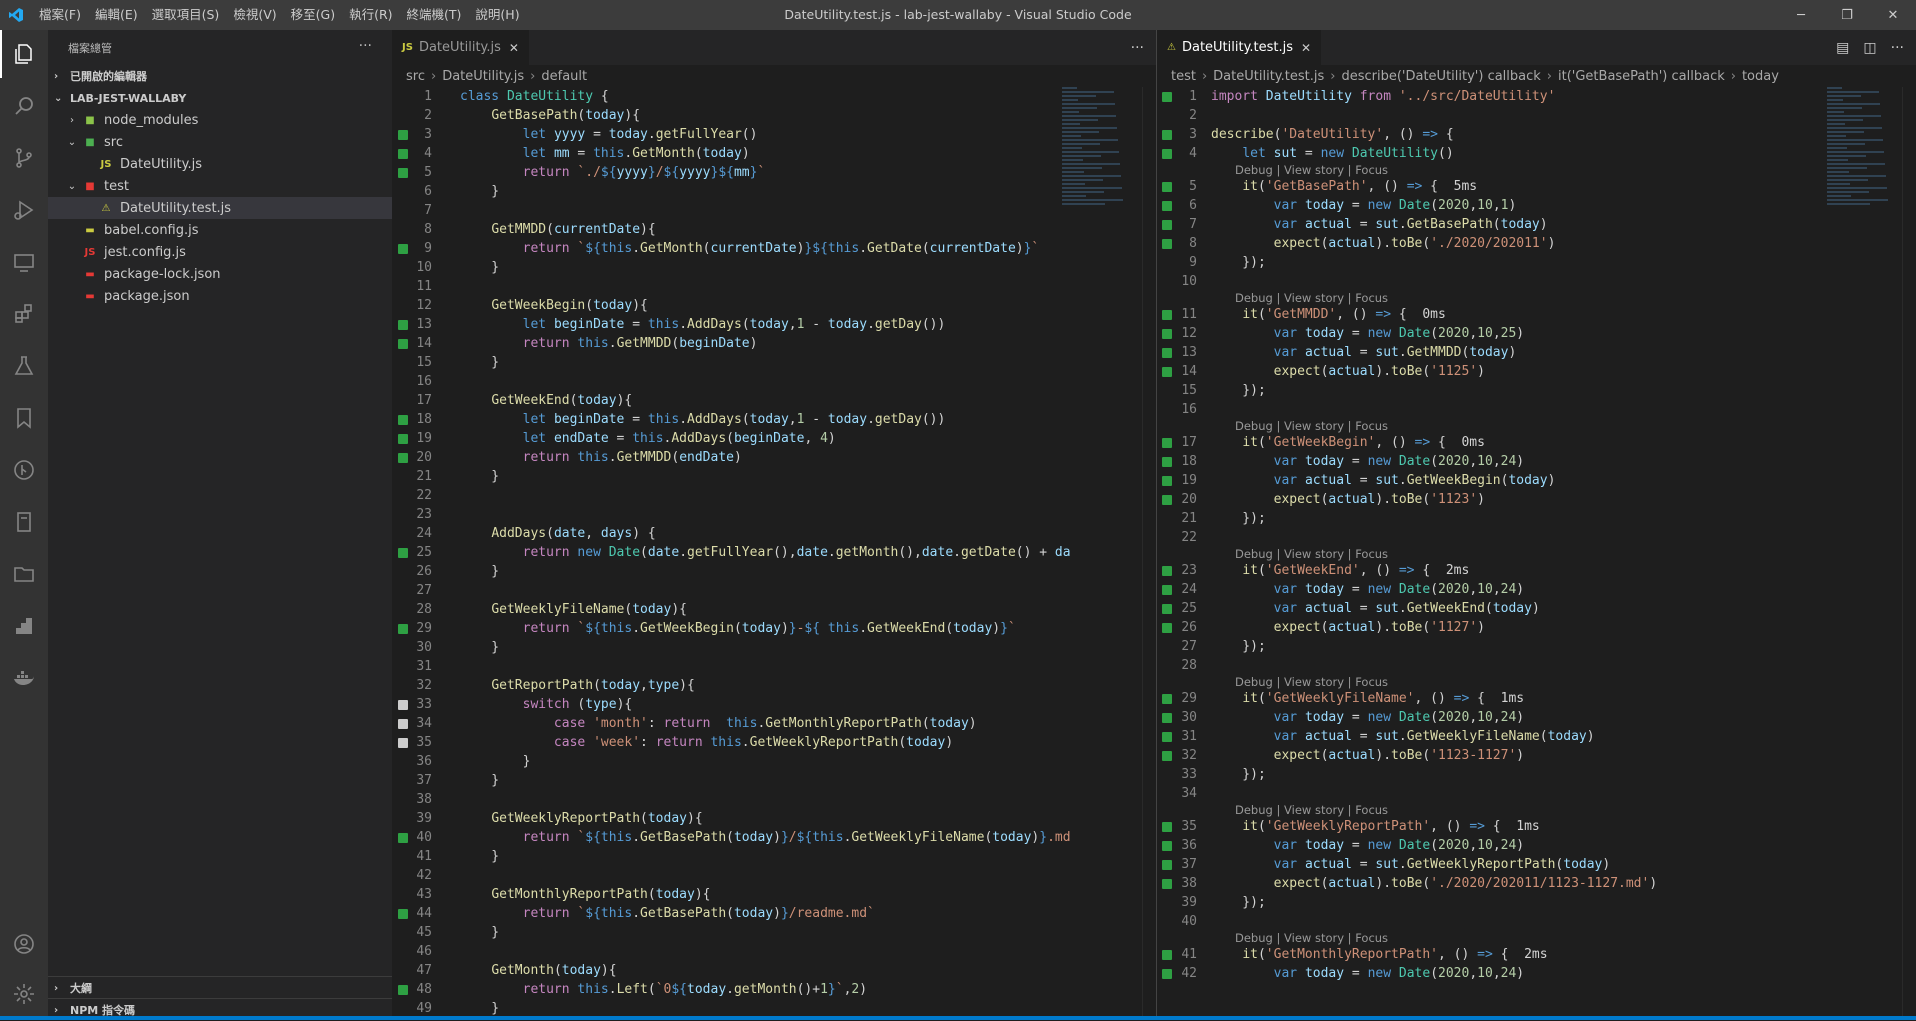  I want to click on close-window-icon: ✕, so click(1893, 15).